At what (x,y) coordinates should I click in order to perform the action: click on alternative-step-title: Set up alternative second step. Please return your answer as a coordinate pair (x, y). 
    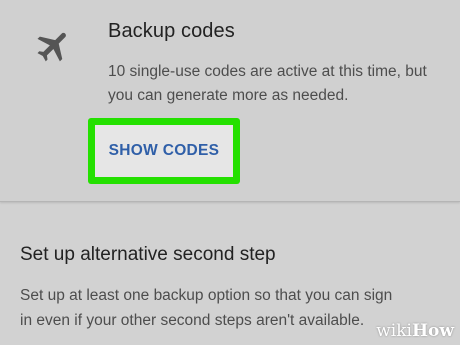
    Looking at the image, I should click on (148, 254).